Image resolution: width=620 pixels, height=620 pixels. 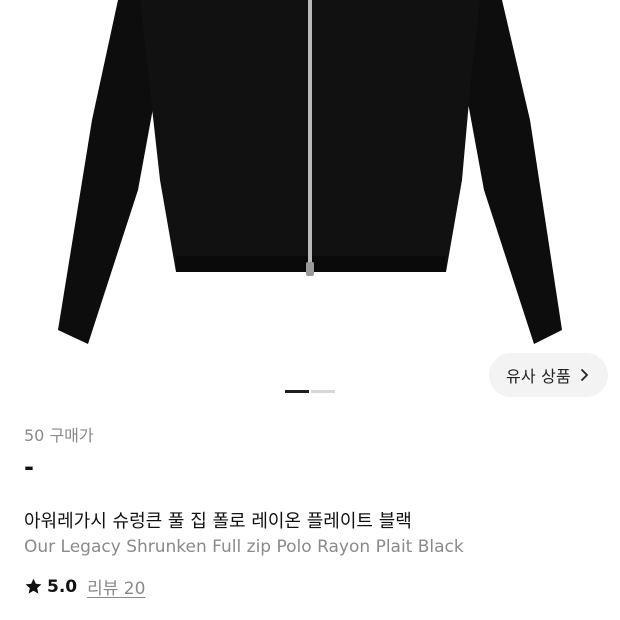 I want to click on similar-products-label: 유사 상품, so click(x=538, y=376).